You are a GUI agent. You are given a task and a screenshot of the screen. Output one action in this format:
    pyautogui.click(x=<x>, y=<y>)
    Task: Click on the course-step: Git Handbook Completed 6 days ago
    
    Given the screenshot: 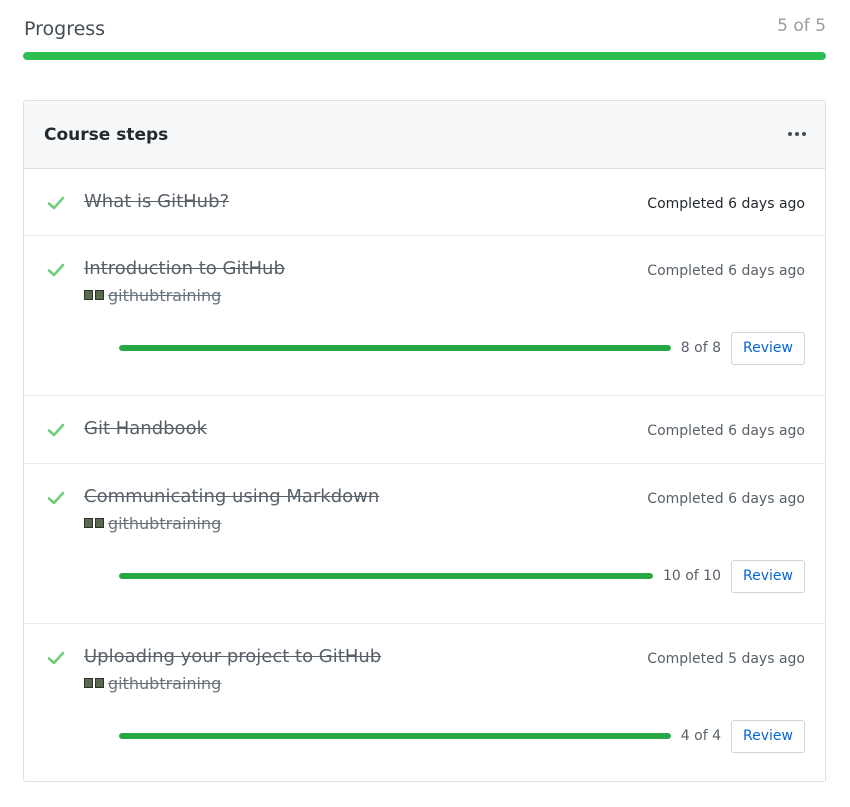 What is the action you would take?
    pyautogui.click(x=424, y=430)
    